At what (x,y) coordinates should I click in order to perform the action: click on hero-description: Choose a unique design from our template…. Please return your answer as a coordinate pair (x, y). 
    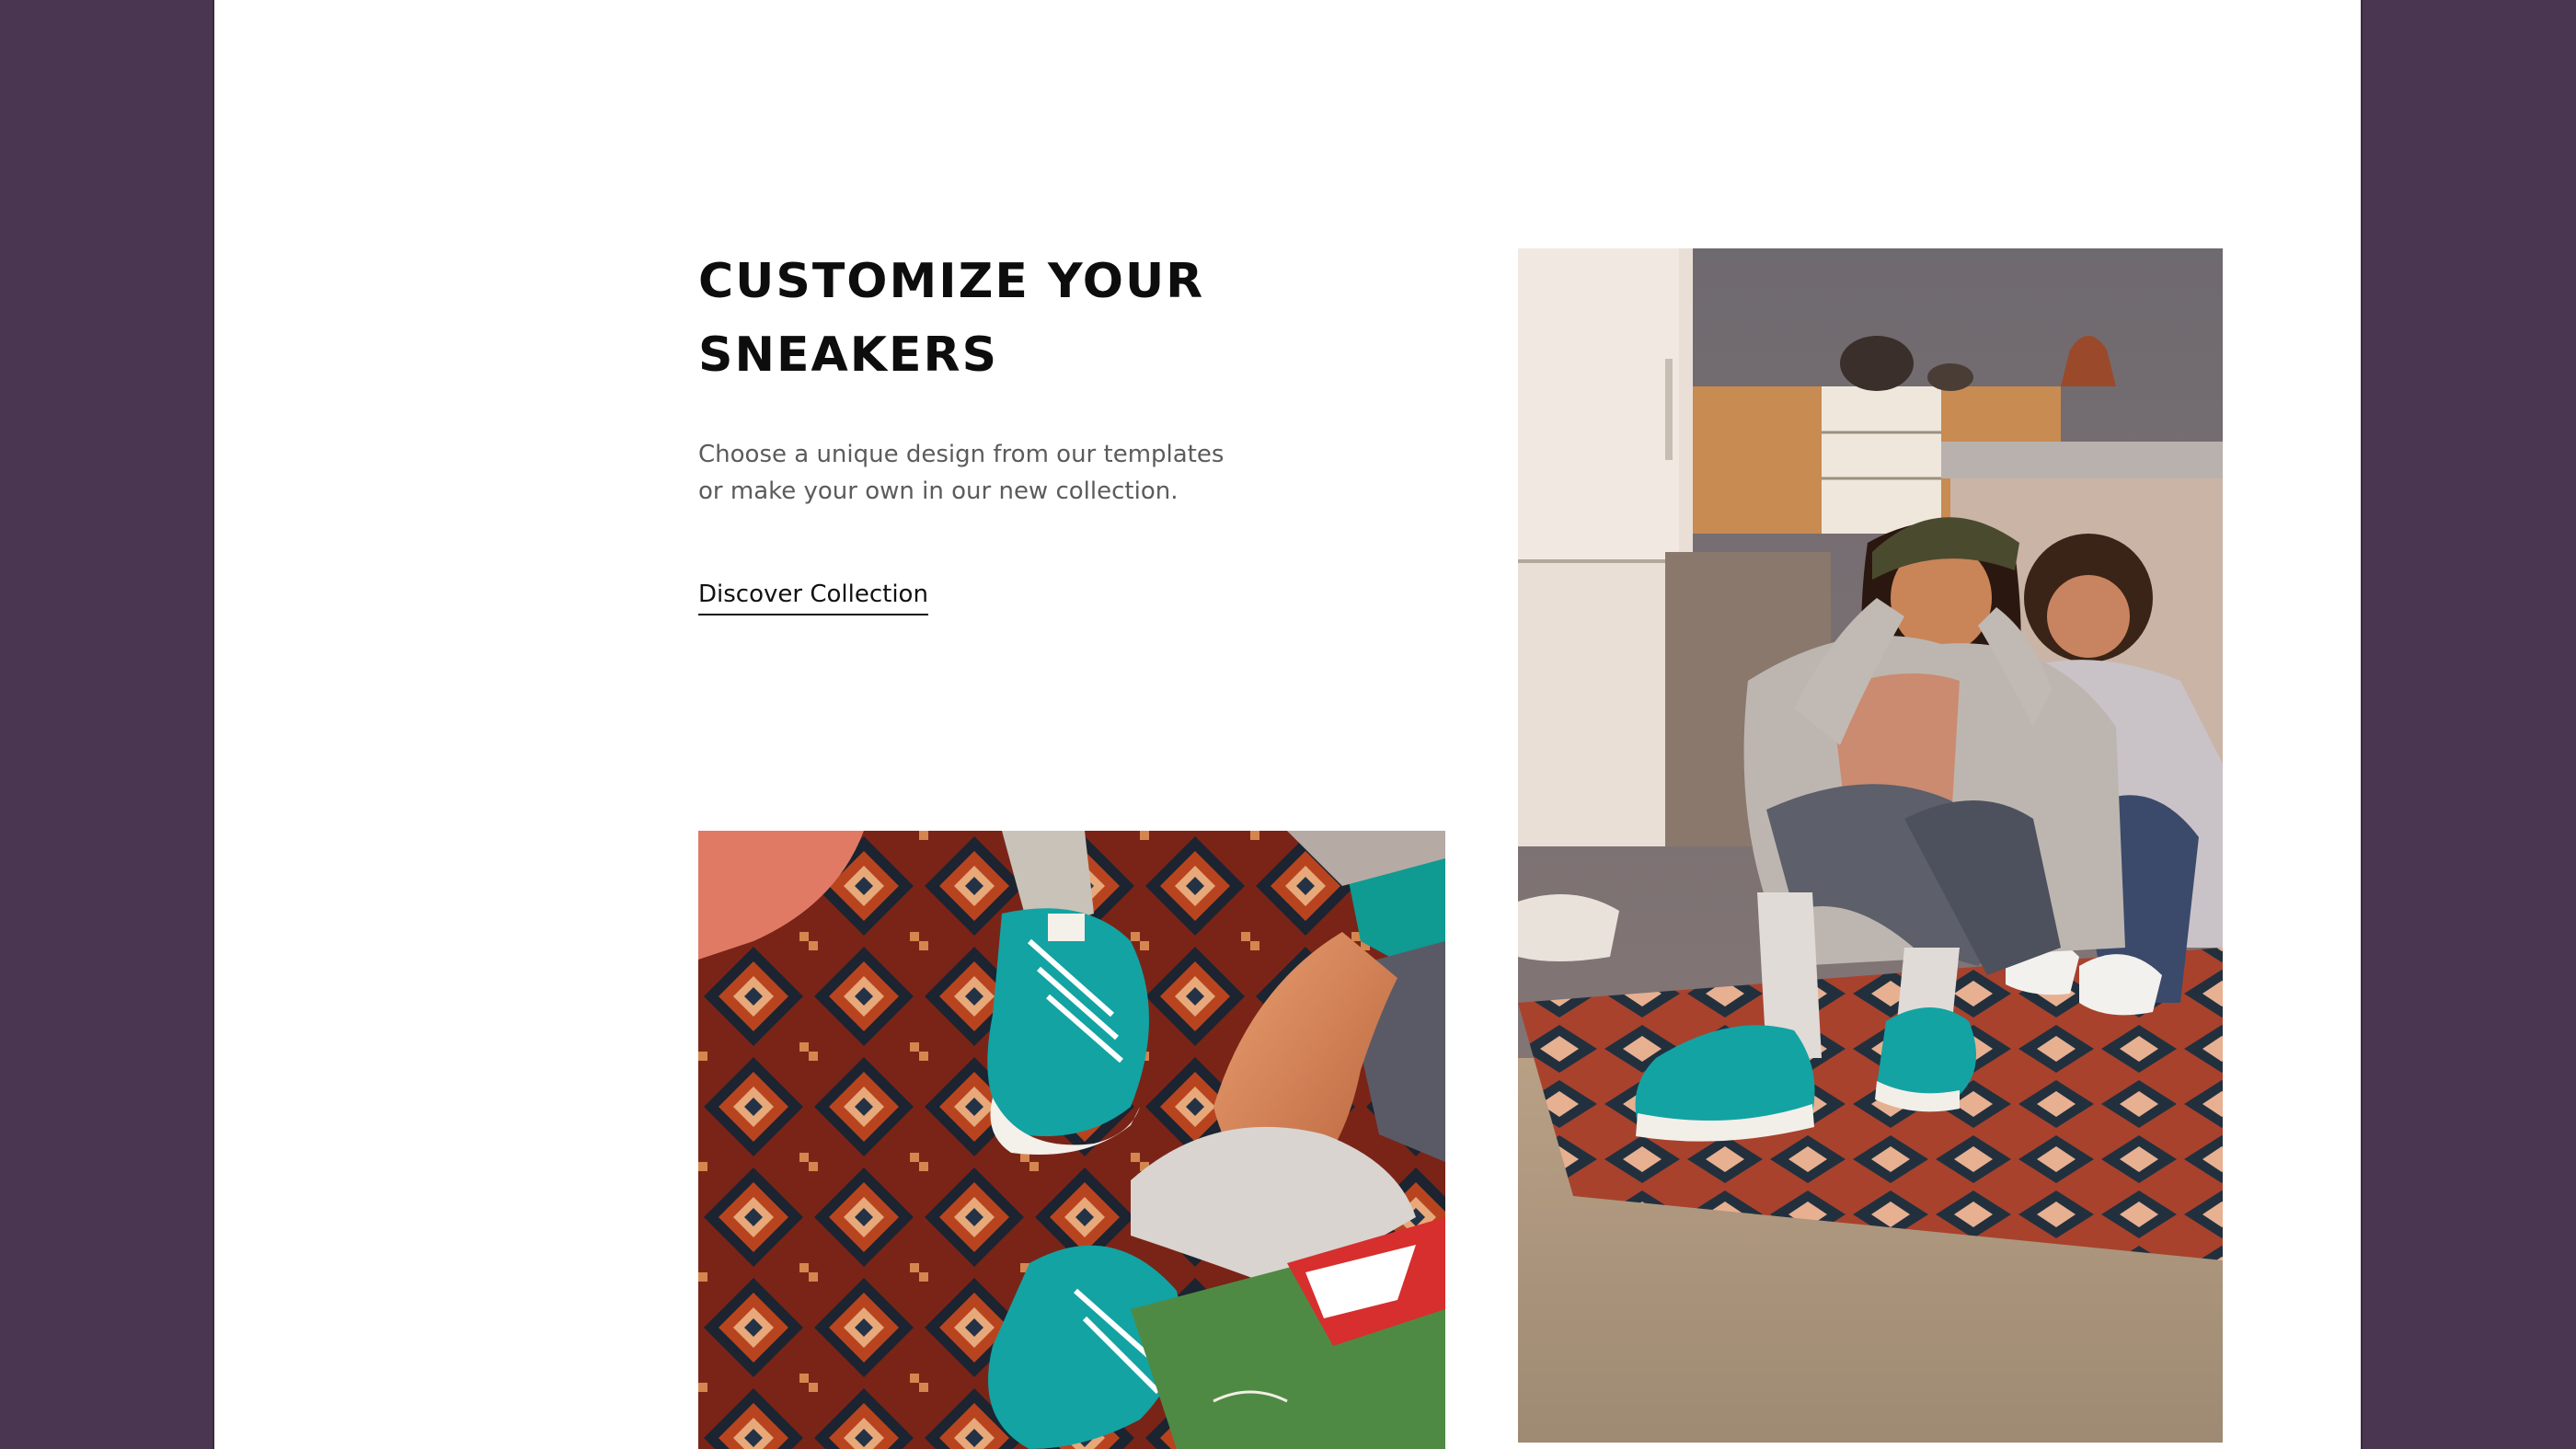
    Looking at the image, I should click on (961, 473).